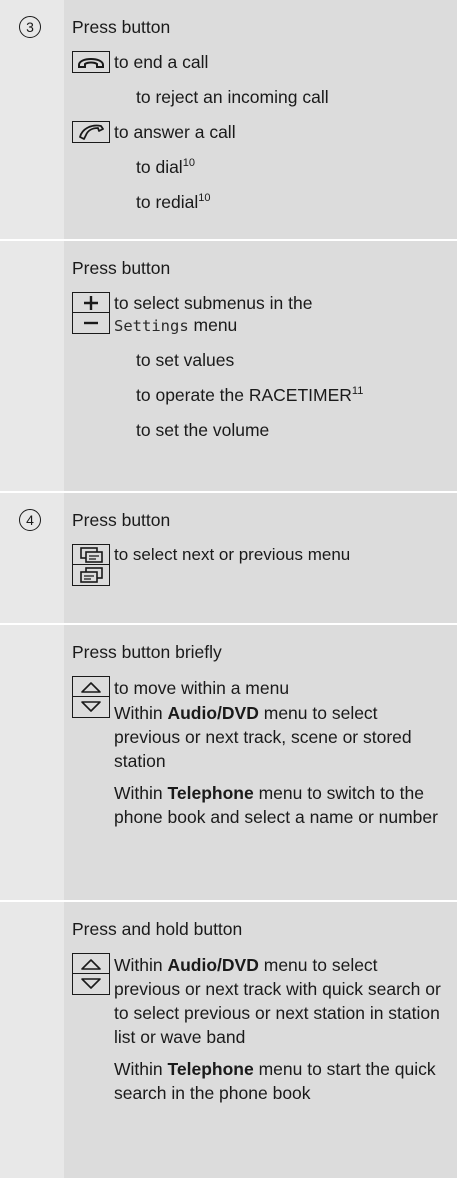 The image size is (457, 1178). I want to click on menu-next-icon, so click(91, 555).